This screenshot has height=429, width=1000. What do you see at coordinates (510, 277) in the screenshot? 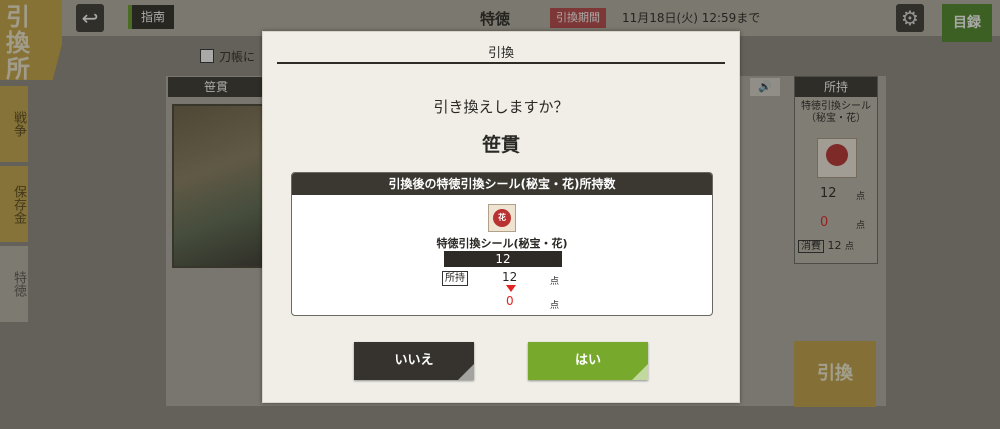
I see `held-value: 12` at bounding box center [510, 277].